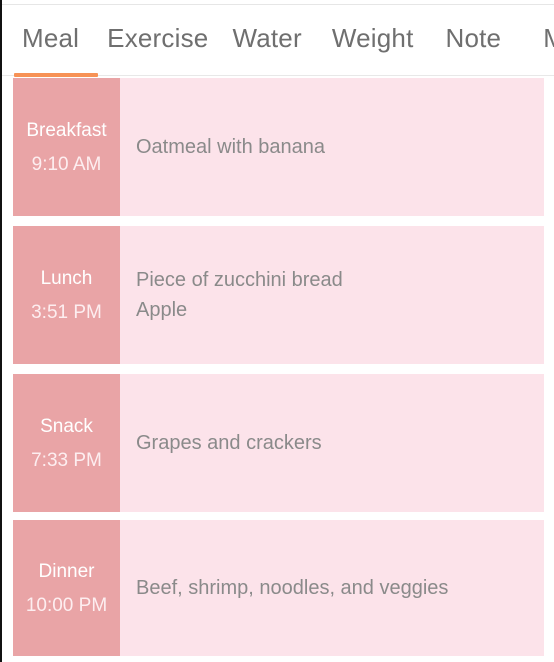  Describe the element at coordinates (292, 588) in the screenshot. I see `meal-item-text: Beef, shrimp, noodles, and veggies` at that location.